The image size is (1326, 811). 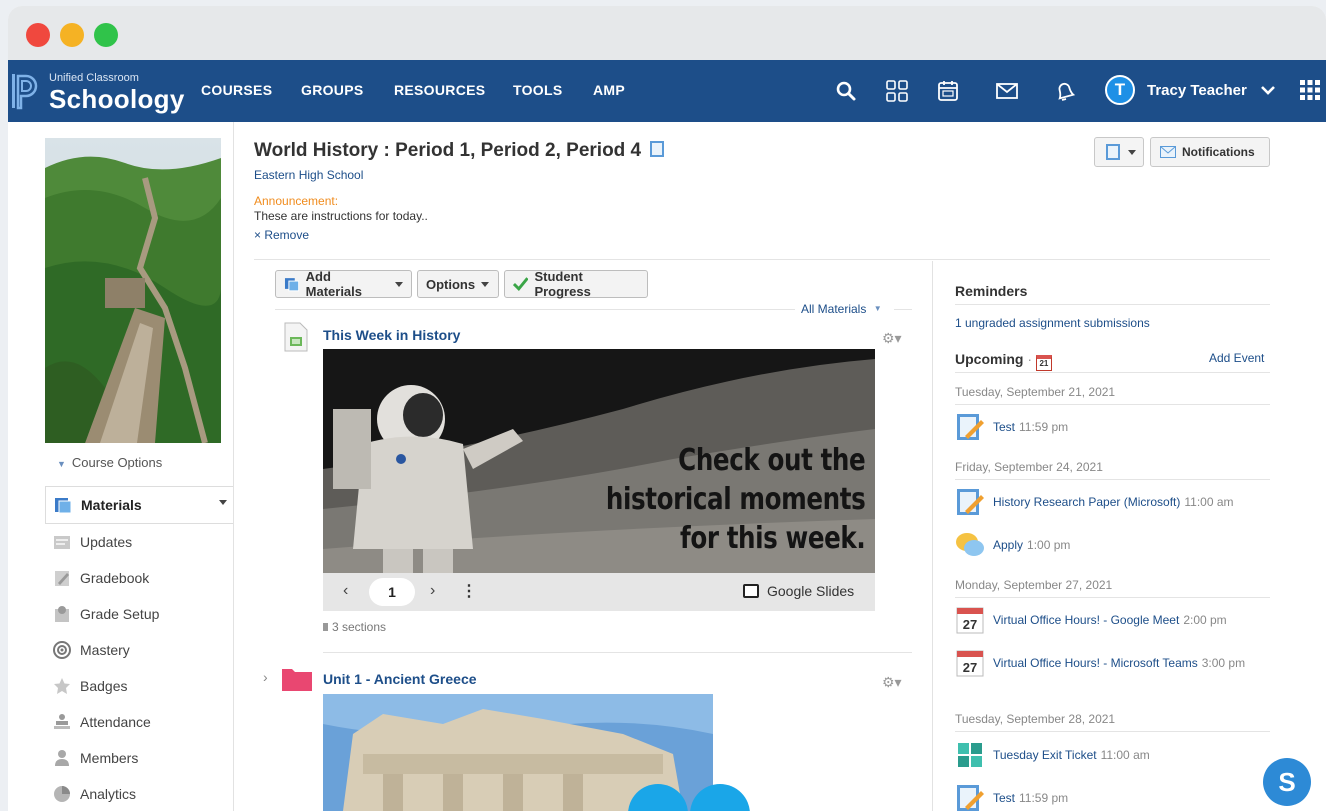 What do you see at coordinates (63, 506) in the screenshot?
I see `materials-icon` at bounding box center [63, 506].